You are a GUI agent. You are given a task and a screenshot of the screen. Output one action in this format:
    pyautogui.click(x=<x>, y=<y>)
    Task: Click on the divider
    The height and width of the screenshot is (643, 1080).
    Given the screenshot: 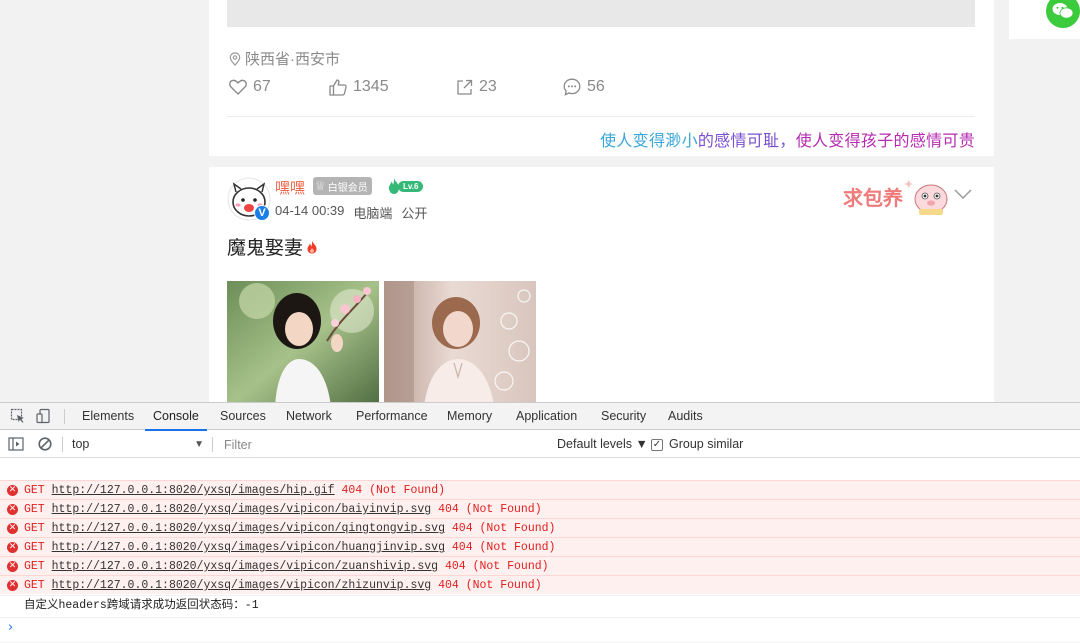 What is the action you would take?
    pyautogui.click(x=601, y=116)
    